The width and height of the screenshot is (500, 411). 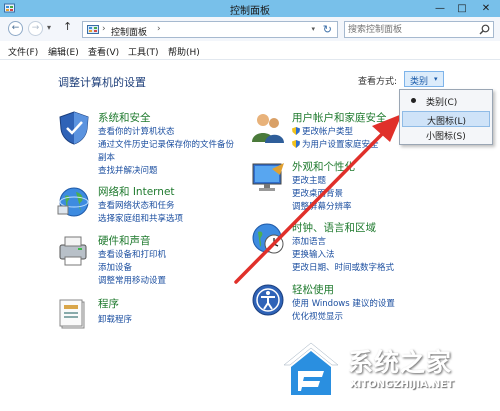 I want to click on link-add-language: 添加语言, so click(x=309, y=241).